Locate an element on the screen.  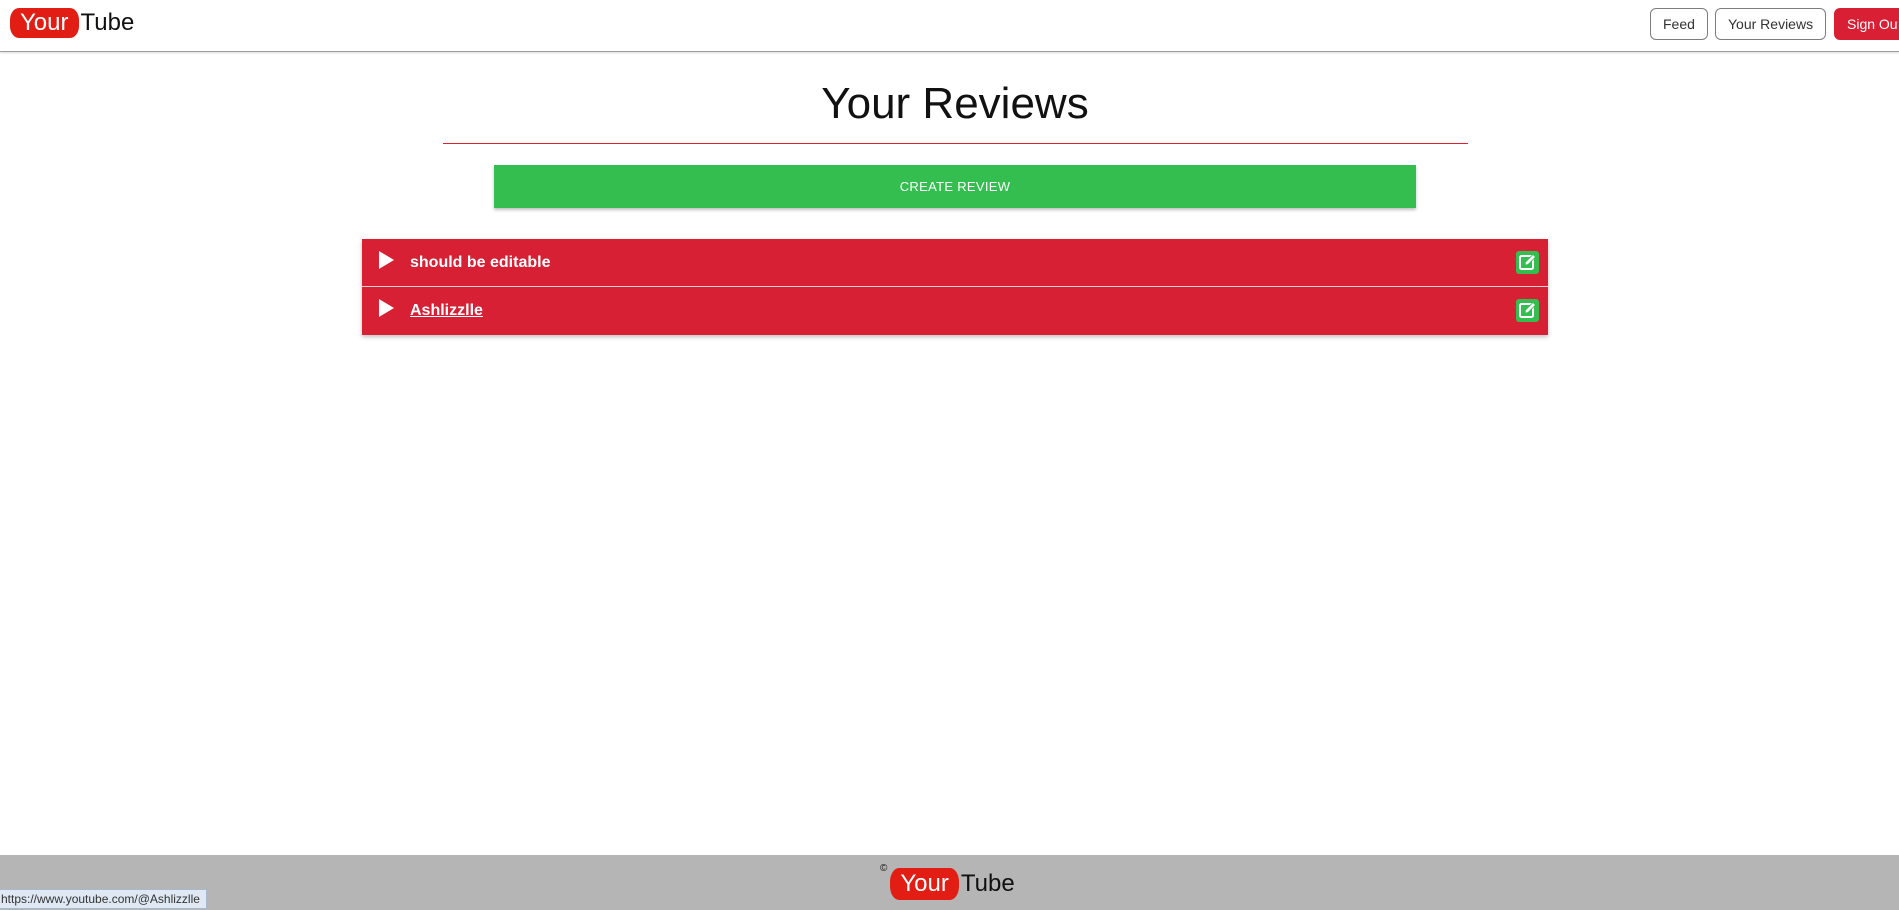
footer-logo-tube: Tube is located at coordinates (987, 883).